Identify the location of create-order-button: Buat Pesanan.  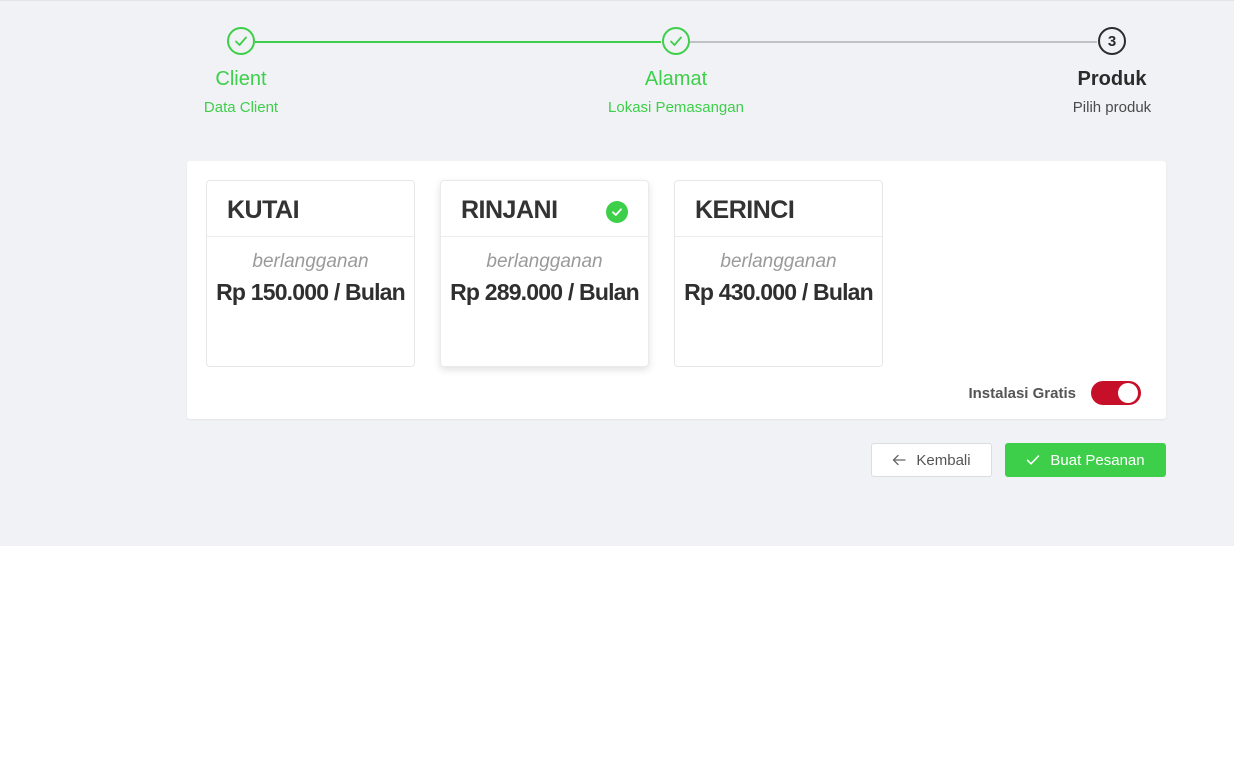
(1085, 460).